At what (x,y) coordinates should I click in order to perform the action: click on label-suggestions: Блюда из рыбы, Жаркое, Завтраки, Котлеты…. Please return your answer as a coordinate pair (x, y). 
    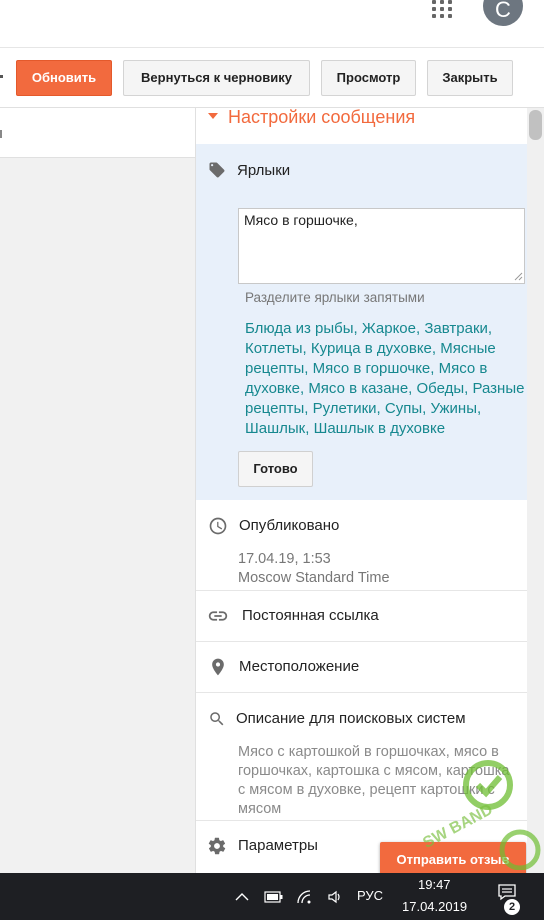
    Looking at the image, I should click on (385, 378).